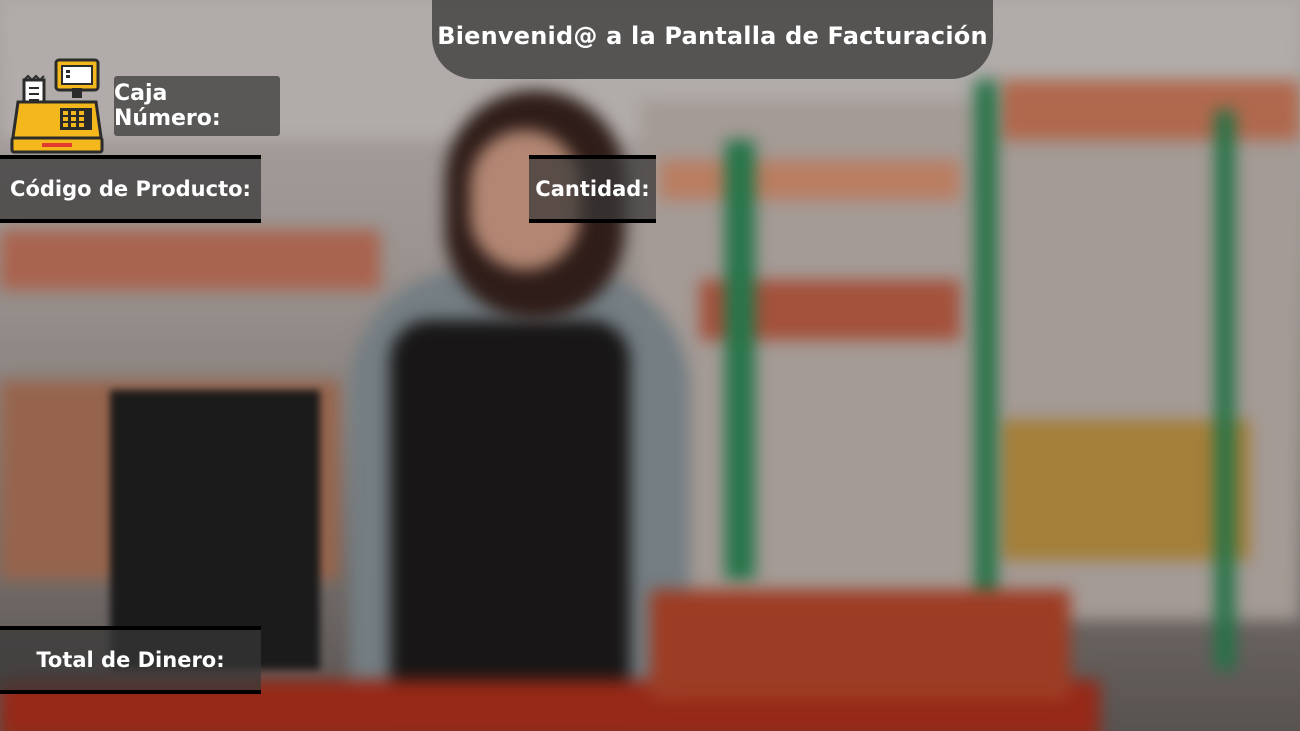  I want to click on welcome-header: Bienvenid@ a la Pantalla de Facturación, so click(712, 39).